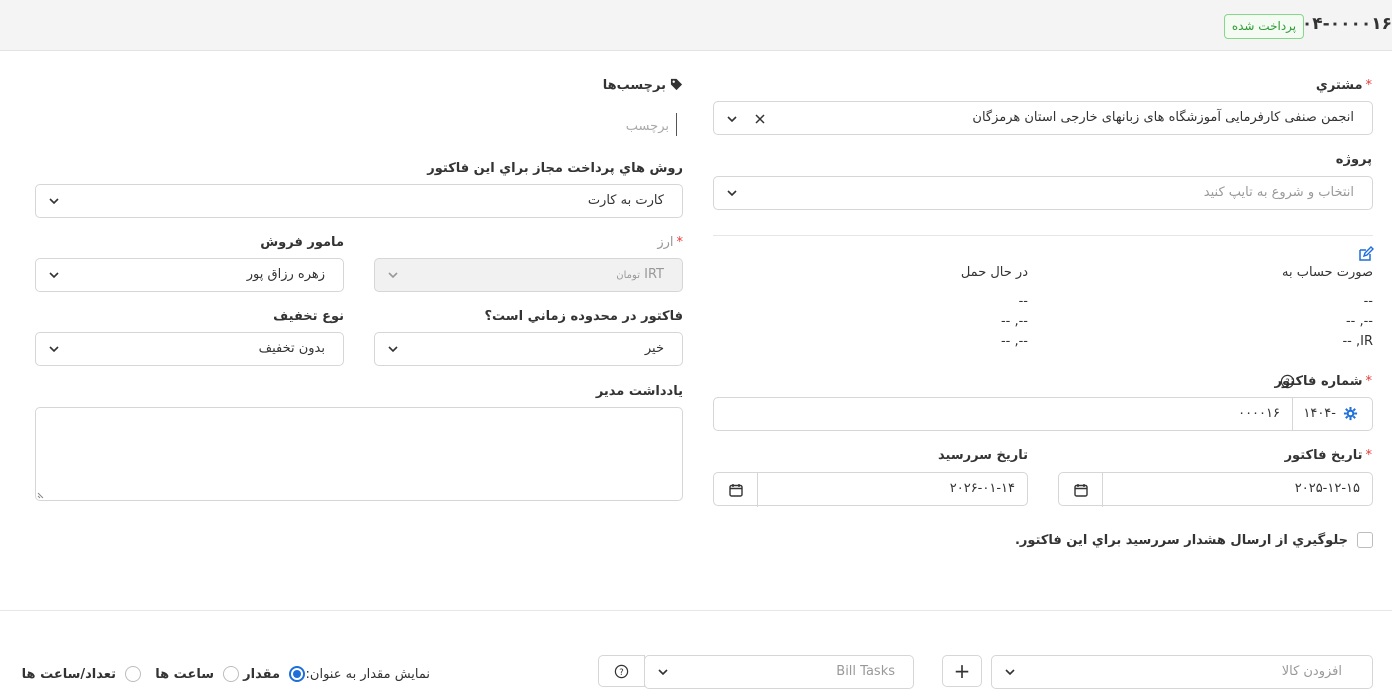 Image resolution: width=1392 pixels, height=689 pixels. Describe the element at coordinates (1264, 26) in the screenshot. I see `status-badge: پرداخت شده` at that location.